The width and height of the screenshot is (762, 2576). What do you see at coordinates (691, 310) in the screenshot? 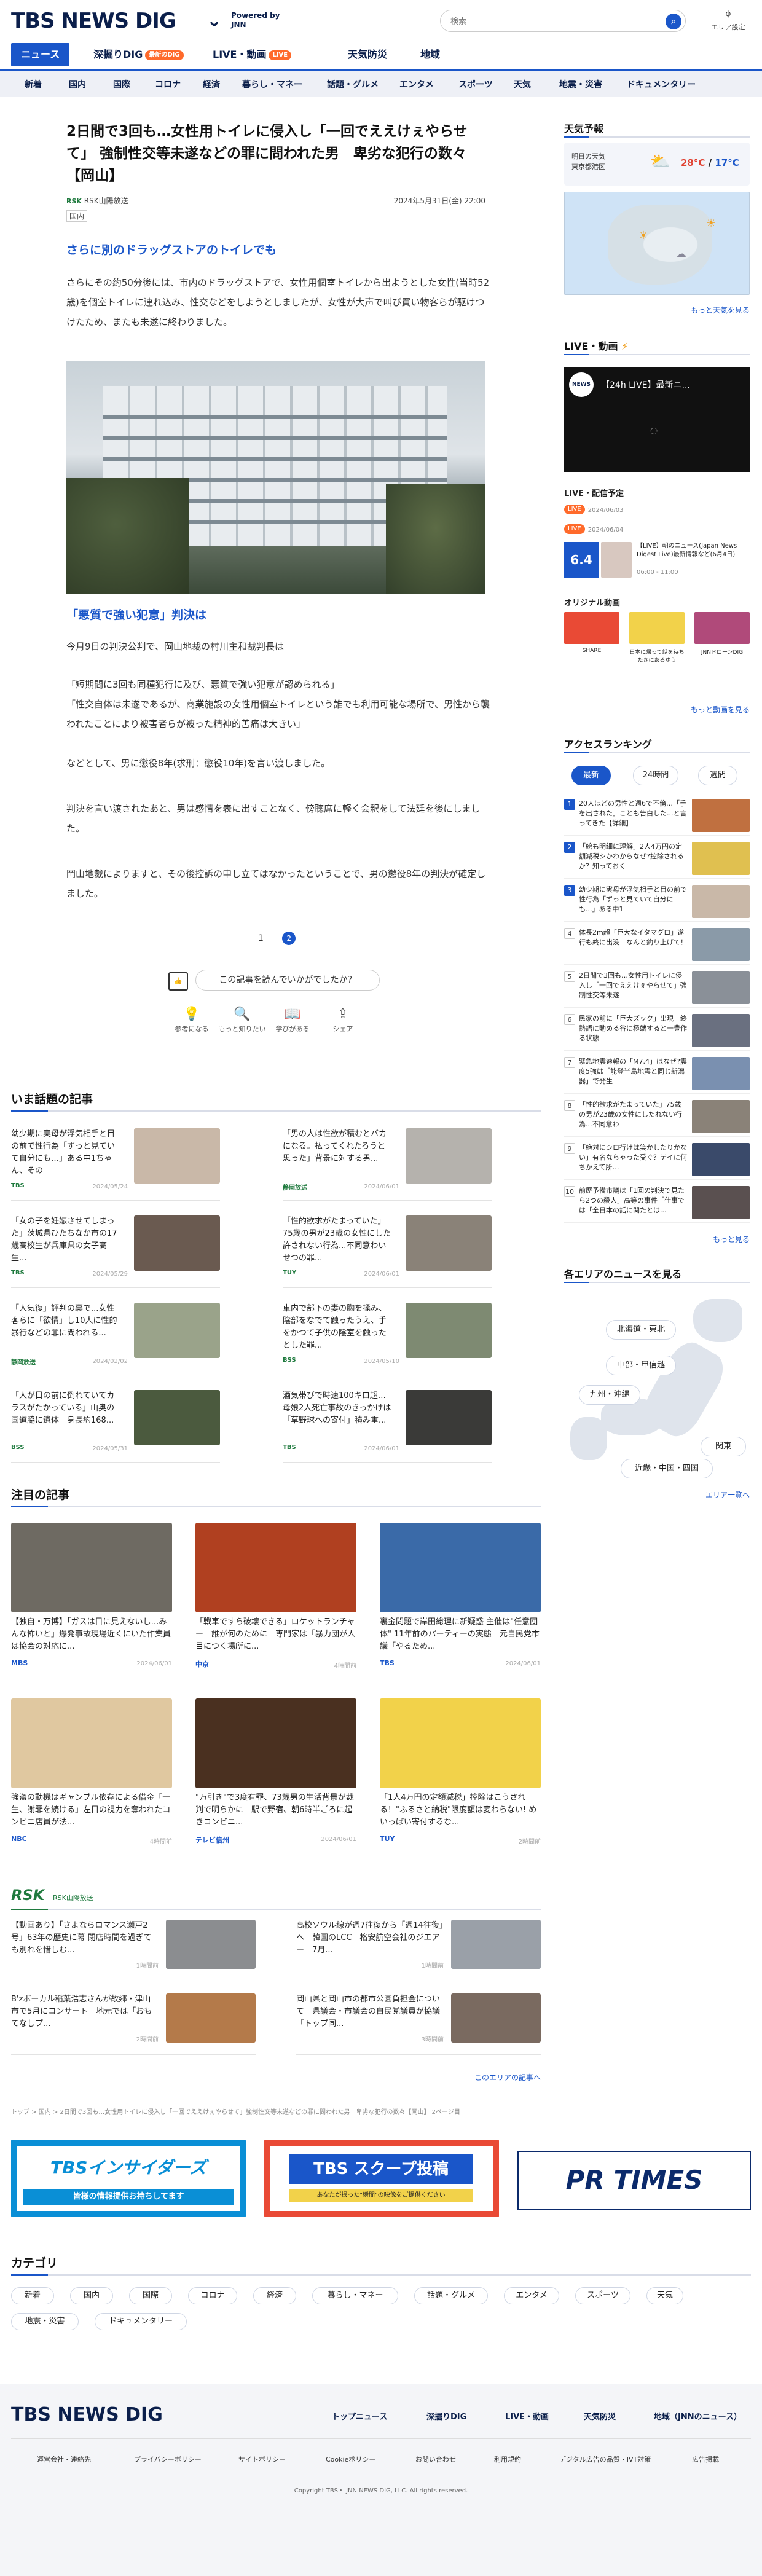
I see `weather-more-link: もっと天気を見る` at bounding box center [691, 310].